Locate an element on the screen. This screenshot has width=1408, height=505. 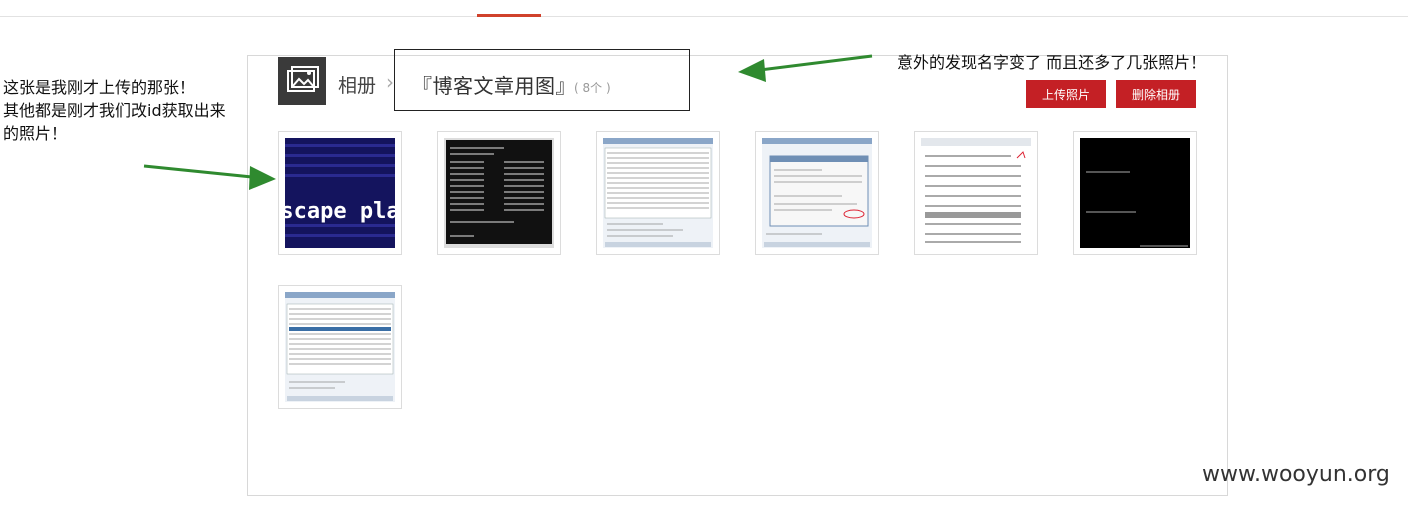
annotation-arrows is located at coordinates (508, 122).